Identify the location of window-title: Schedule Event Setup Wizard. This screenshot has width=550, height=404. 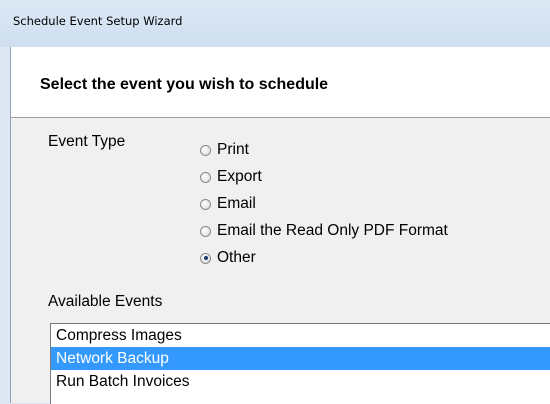
(98, 21).